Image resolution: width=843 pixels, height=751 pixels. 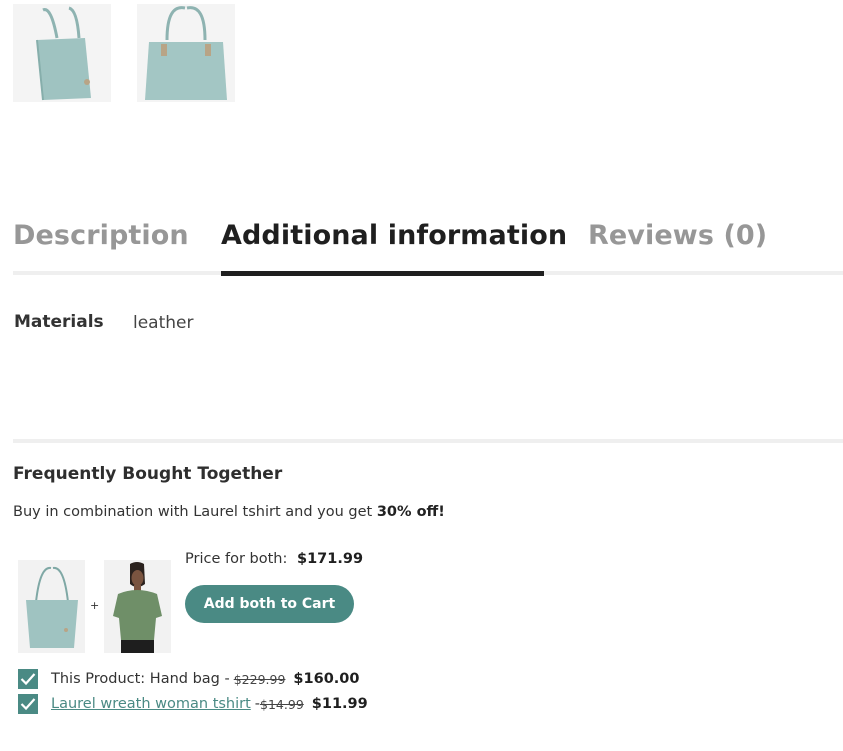 I want to click on checkbox-laurel-tshirt, so click(x=28, y=704).